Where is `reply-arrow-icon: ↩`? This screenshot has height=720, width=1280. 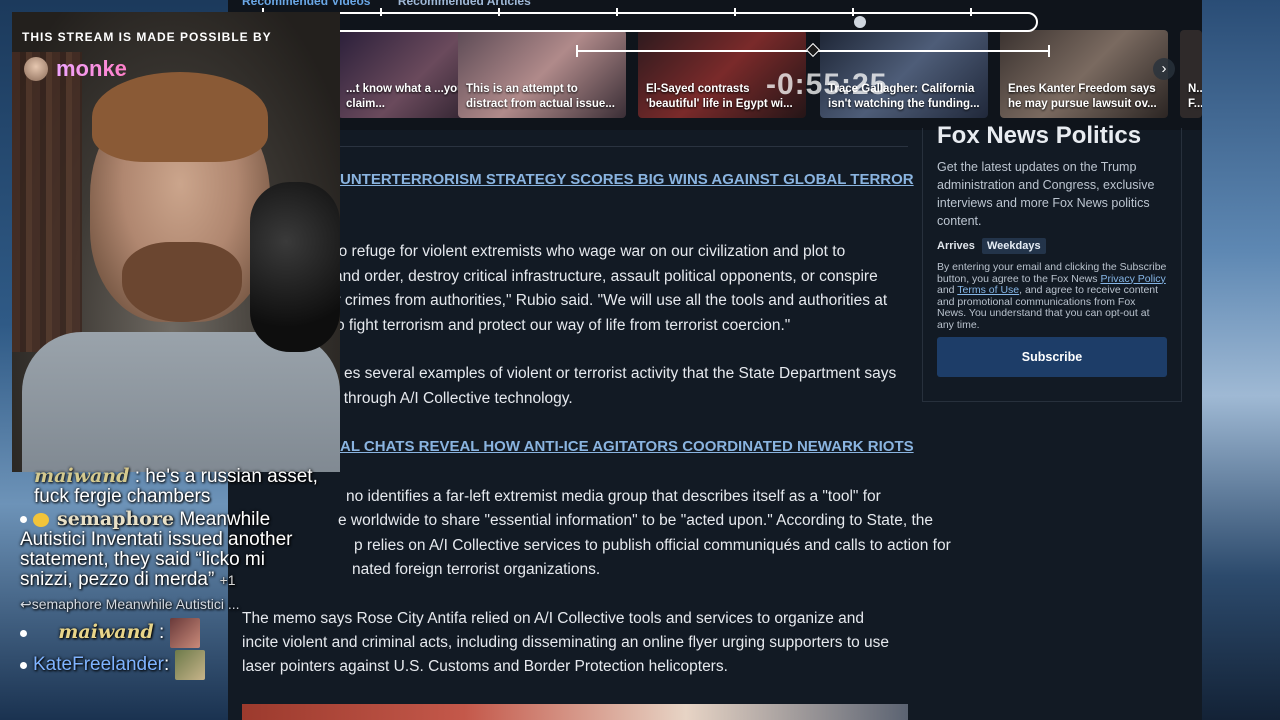
reply-arrow-icon: ↩ is located at coordinates (26, 604).